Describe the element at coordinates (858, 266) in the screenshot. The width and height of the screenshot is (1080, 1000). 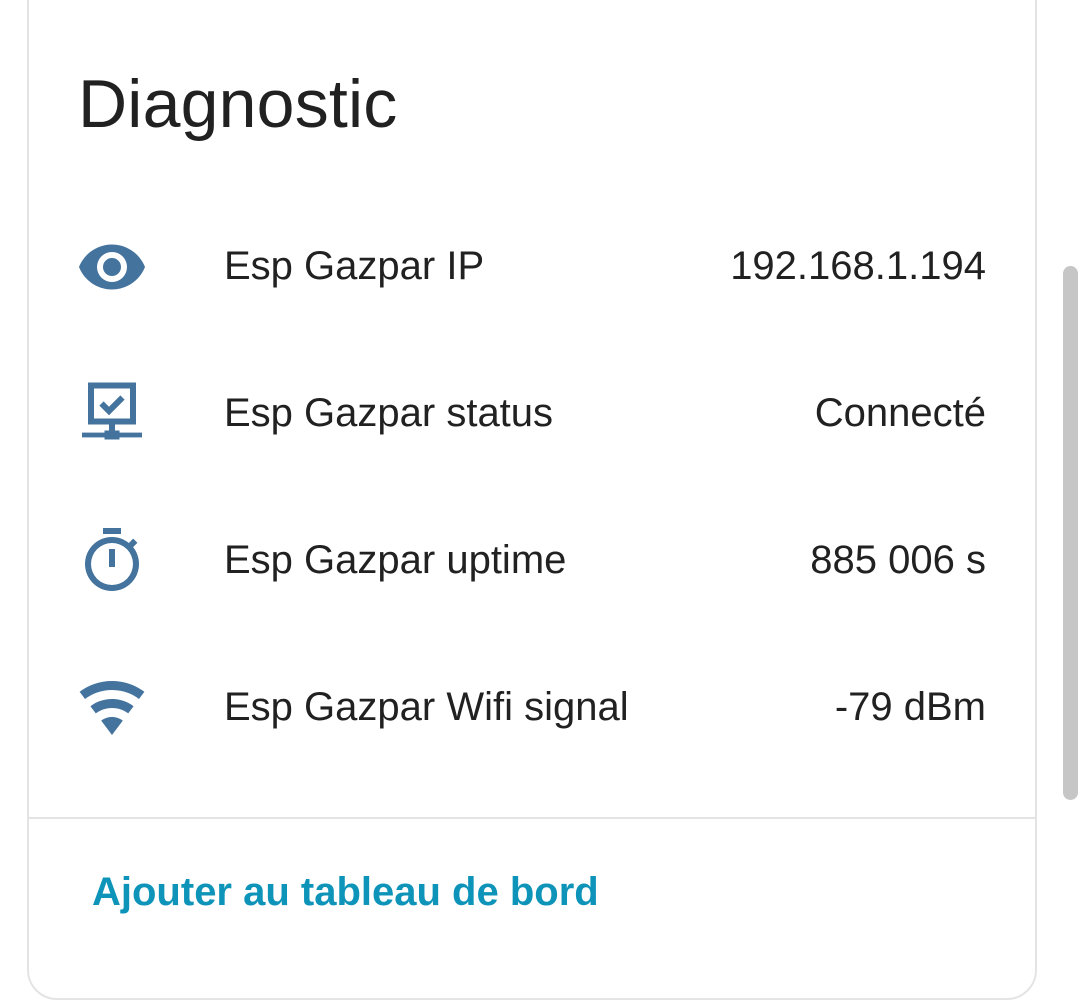
I see `entity-value: 192.168.1.194` at that location.